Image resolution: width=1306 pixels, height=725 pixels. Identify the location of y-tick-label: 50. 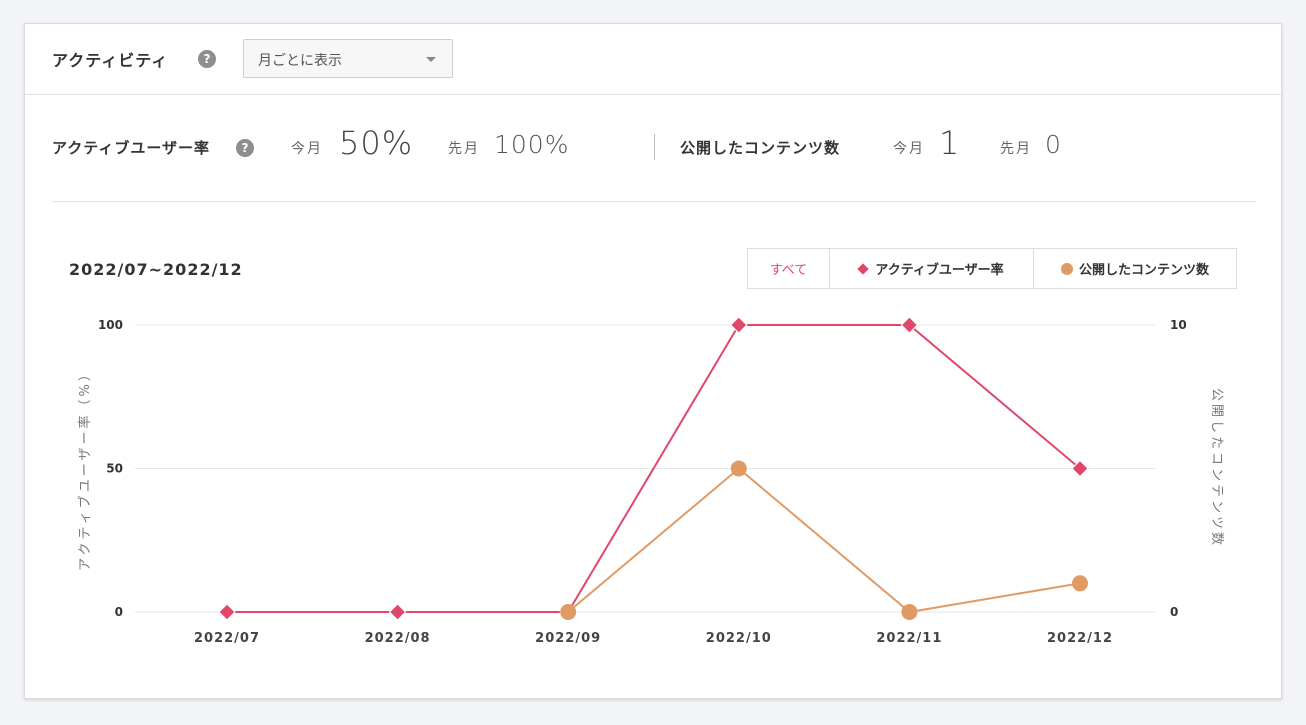
(114, 469).